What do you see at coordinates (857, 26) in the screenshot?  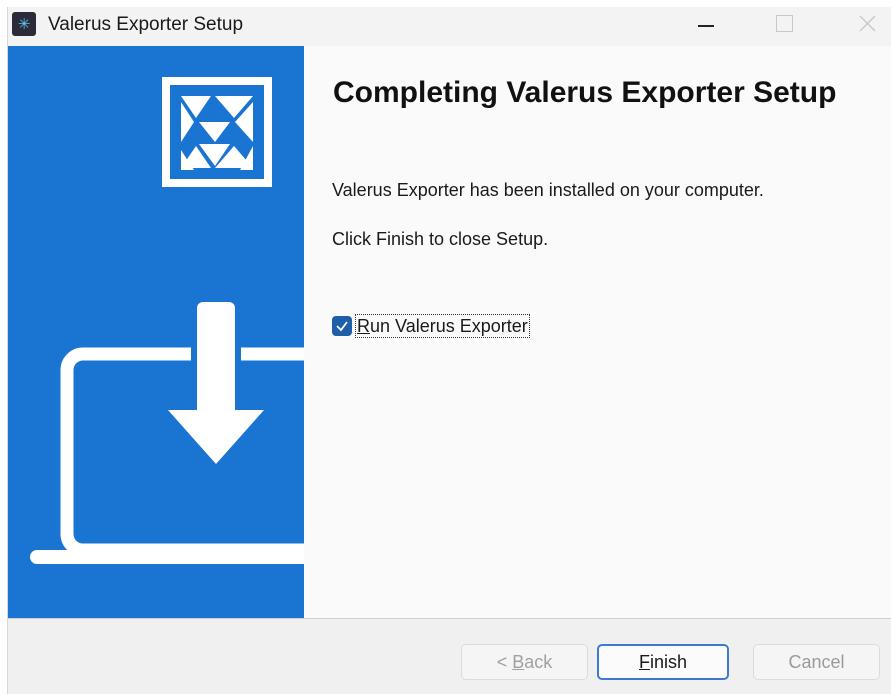 I see `close-button` at bounding box center [857, 26].